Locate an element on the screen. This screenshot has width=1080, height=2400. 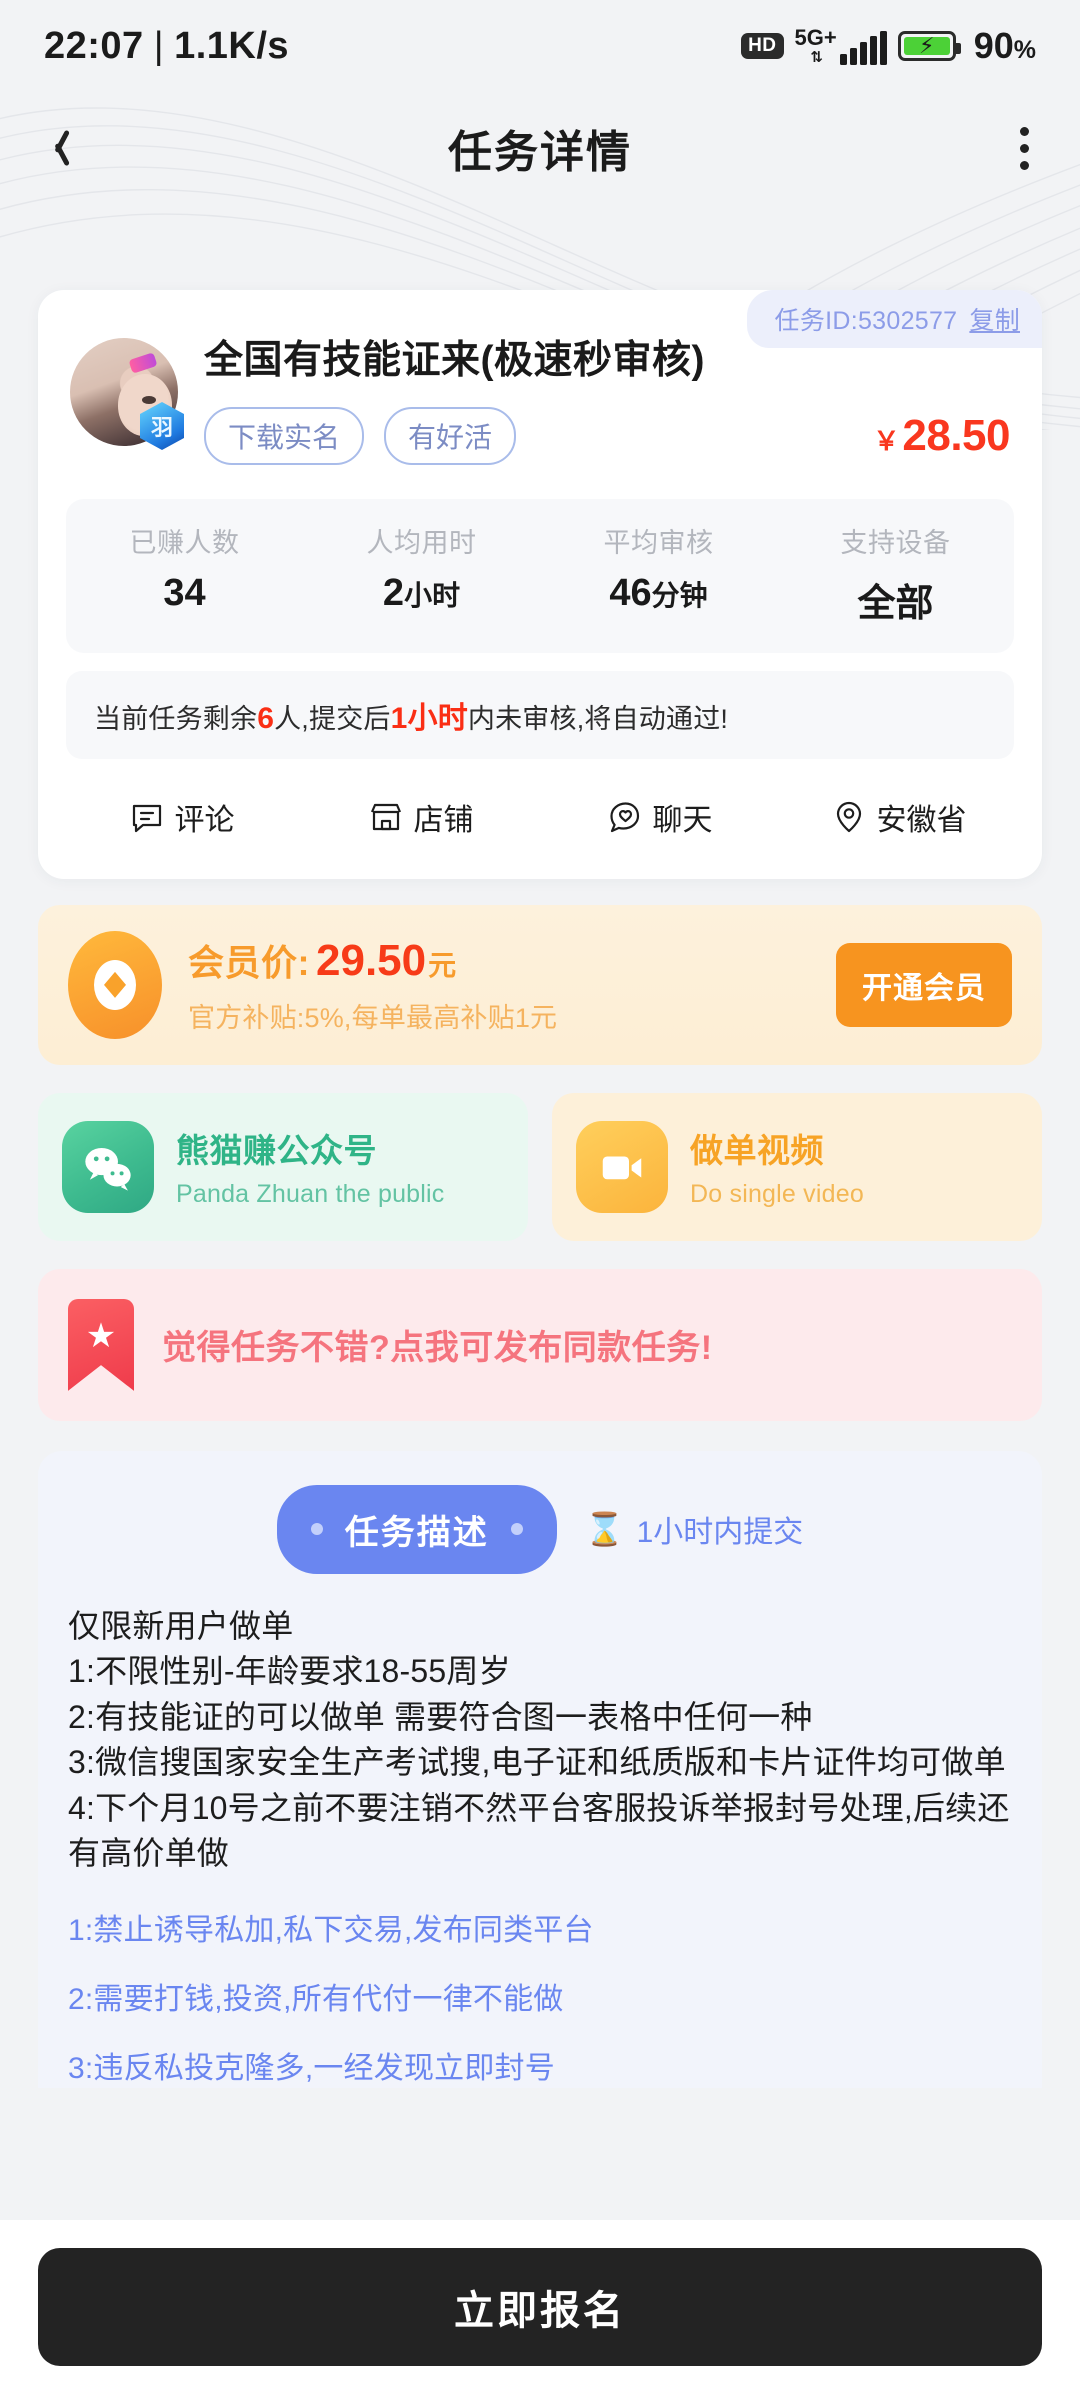
action-shop: 店铺 is located at coordinates (420, 817).